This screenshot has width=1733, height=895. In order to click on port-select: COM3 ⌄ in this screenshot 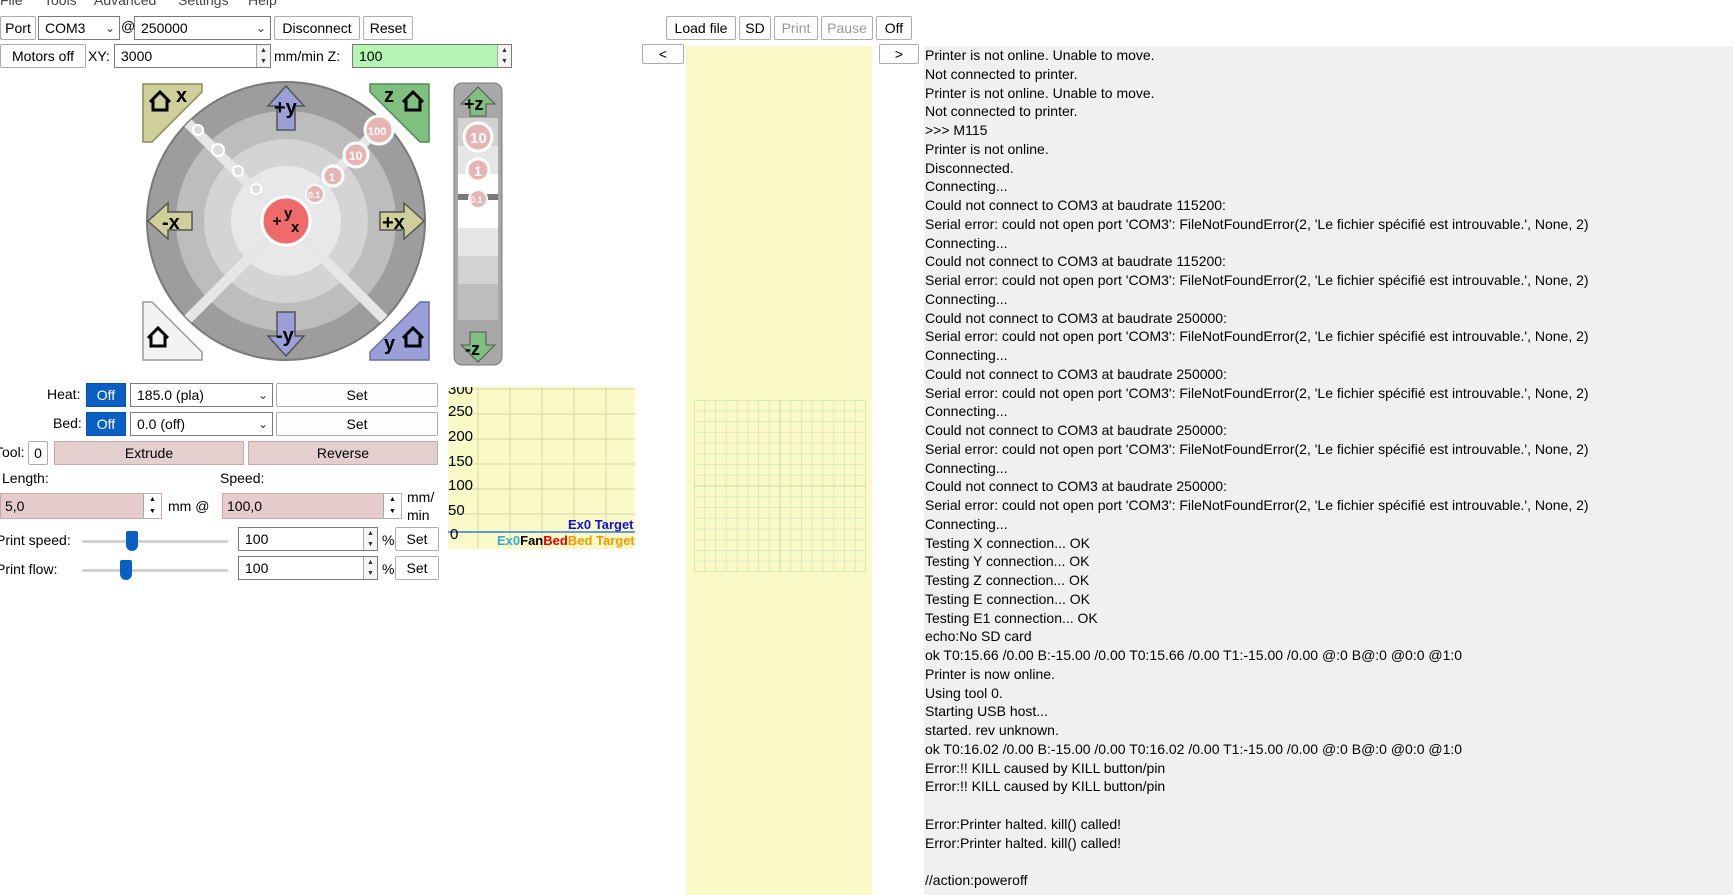, I will do `click(79, 28)`.